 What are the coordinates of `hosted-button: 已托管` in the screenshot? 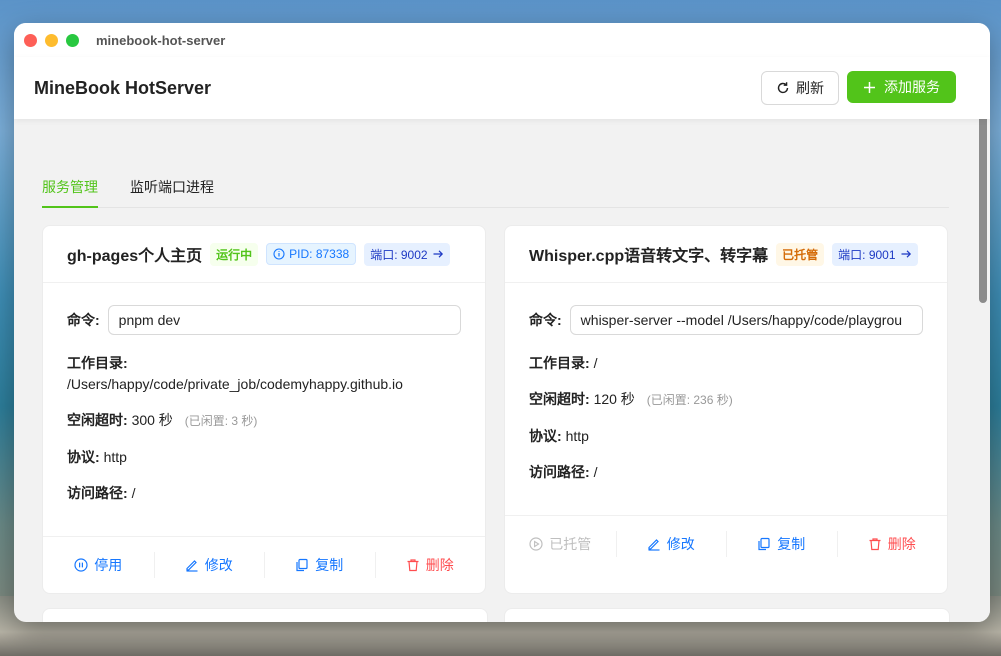 It's located at (560, 544).